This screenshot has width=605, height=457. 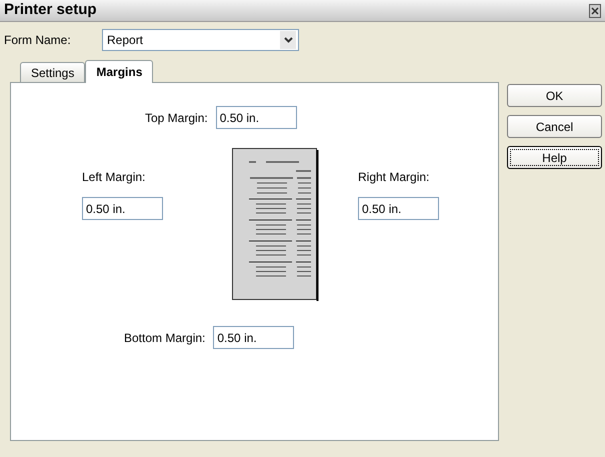 I want to click on dialog-button: Help, so click(x=554, y=157).